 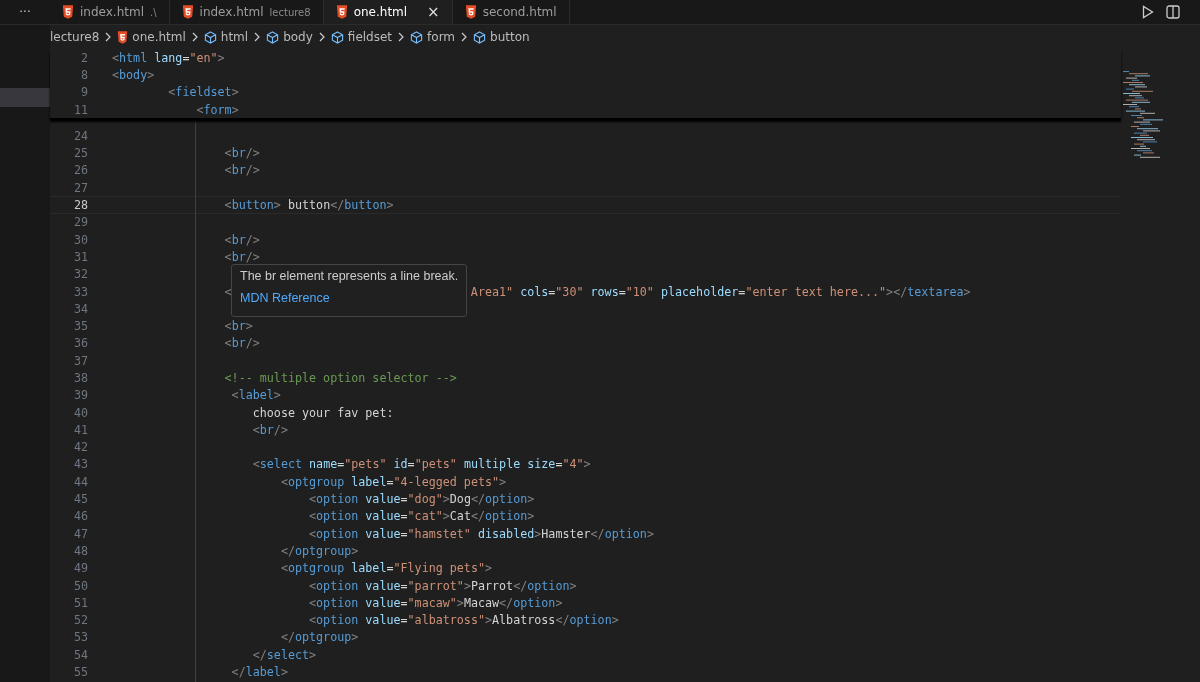 What do you see at coordinates (25, 12) in the screenshot?
I see `more-actions: ···` at bounding box center [25, 12].